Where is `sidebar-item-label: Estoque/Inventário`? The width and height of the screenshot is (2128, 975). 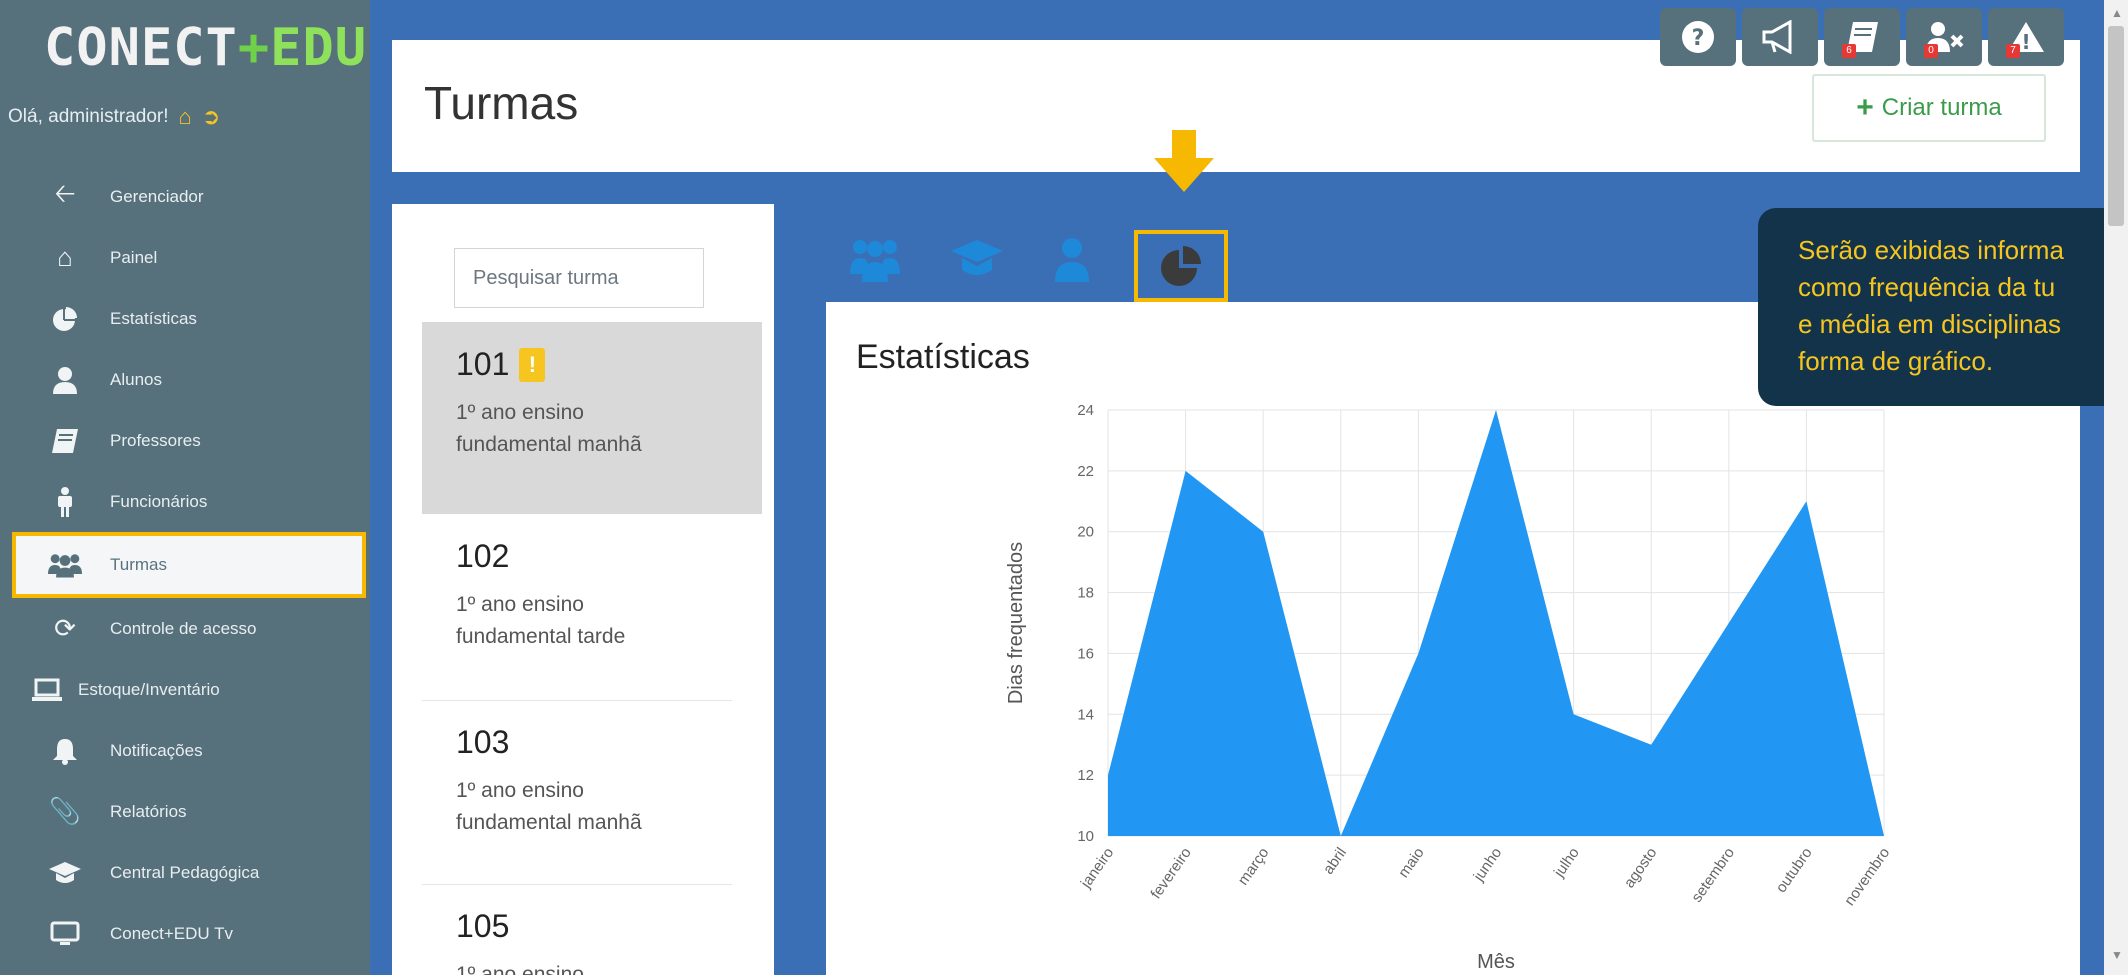
sidebar-item-label: Estoque/Inventário is located at coordinates (149, 689).